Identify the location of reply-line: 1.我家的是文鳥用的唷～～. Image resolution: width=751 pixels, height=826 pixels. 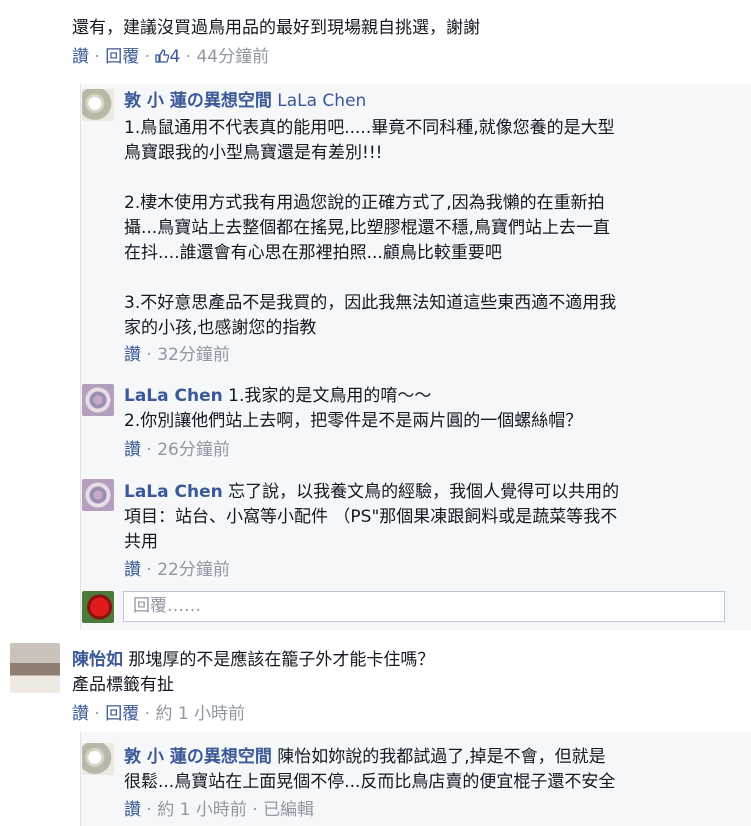
(330, 396).